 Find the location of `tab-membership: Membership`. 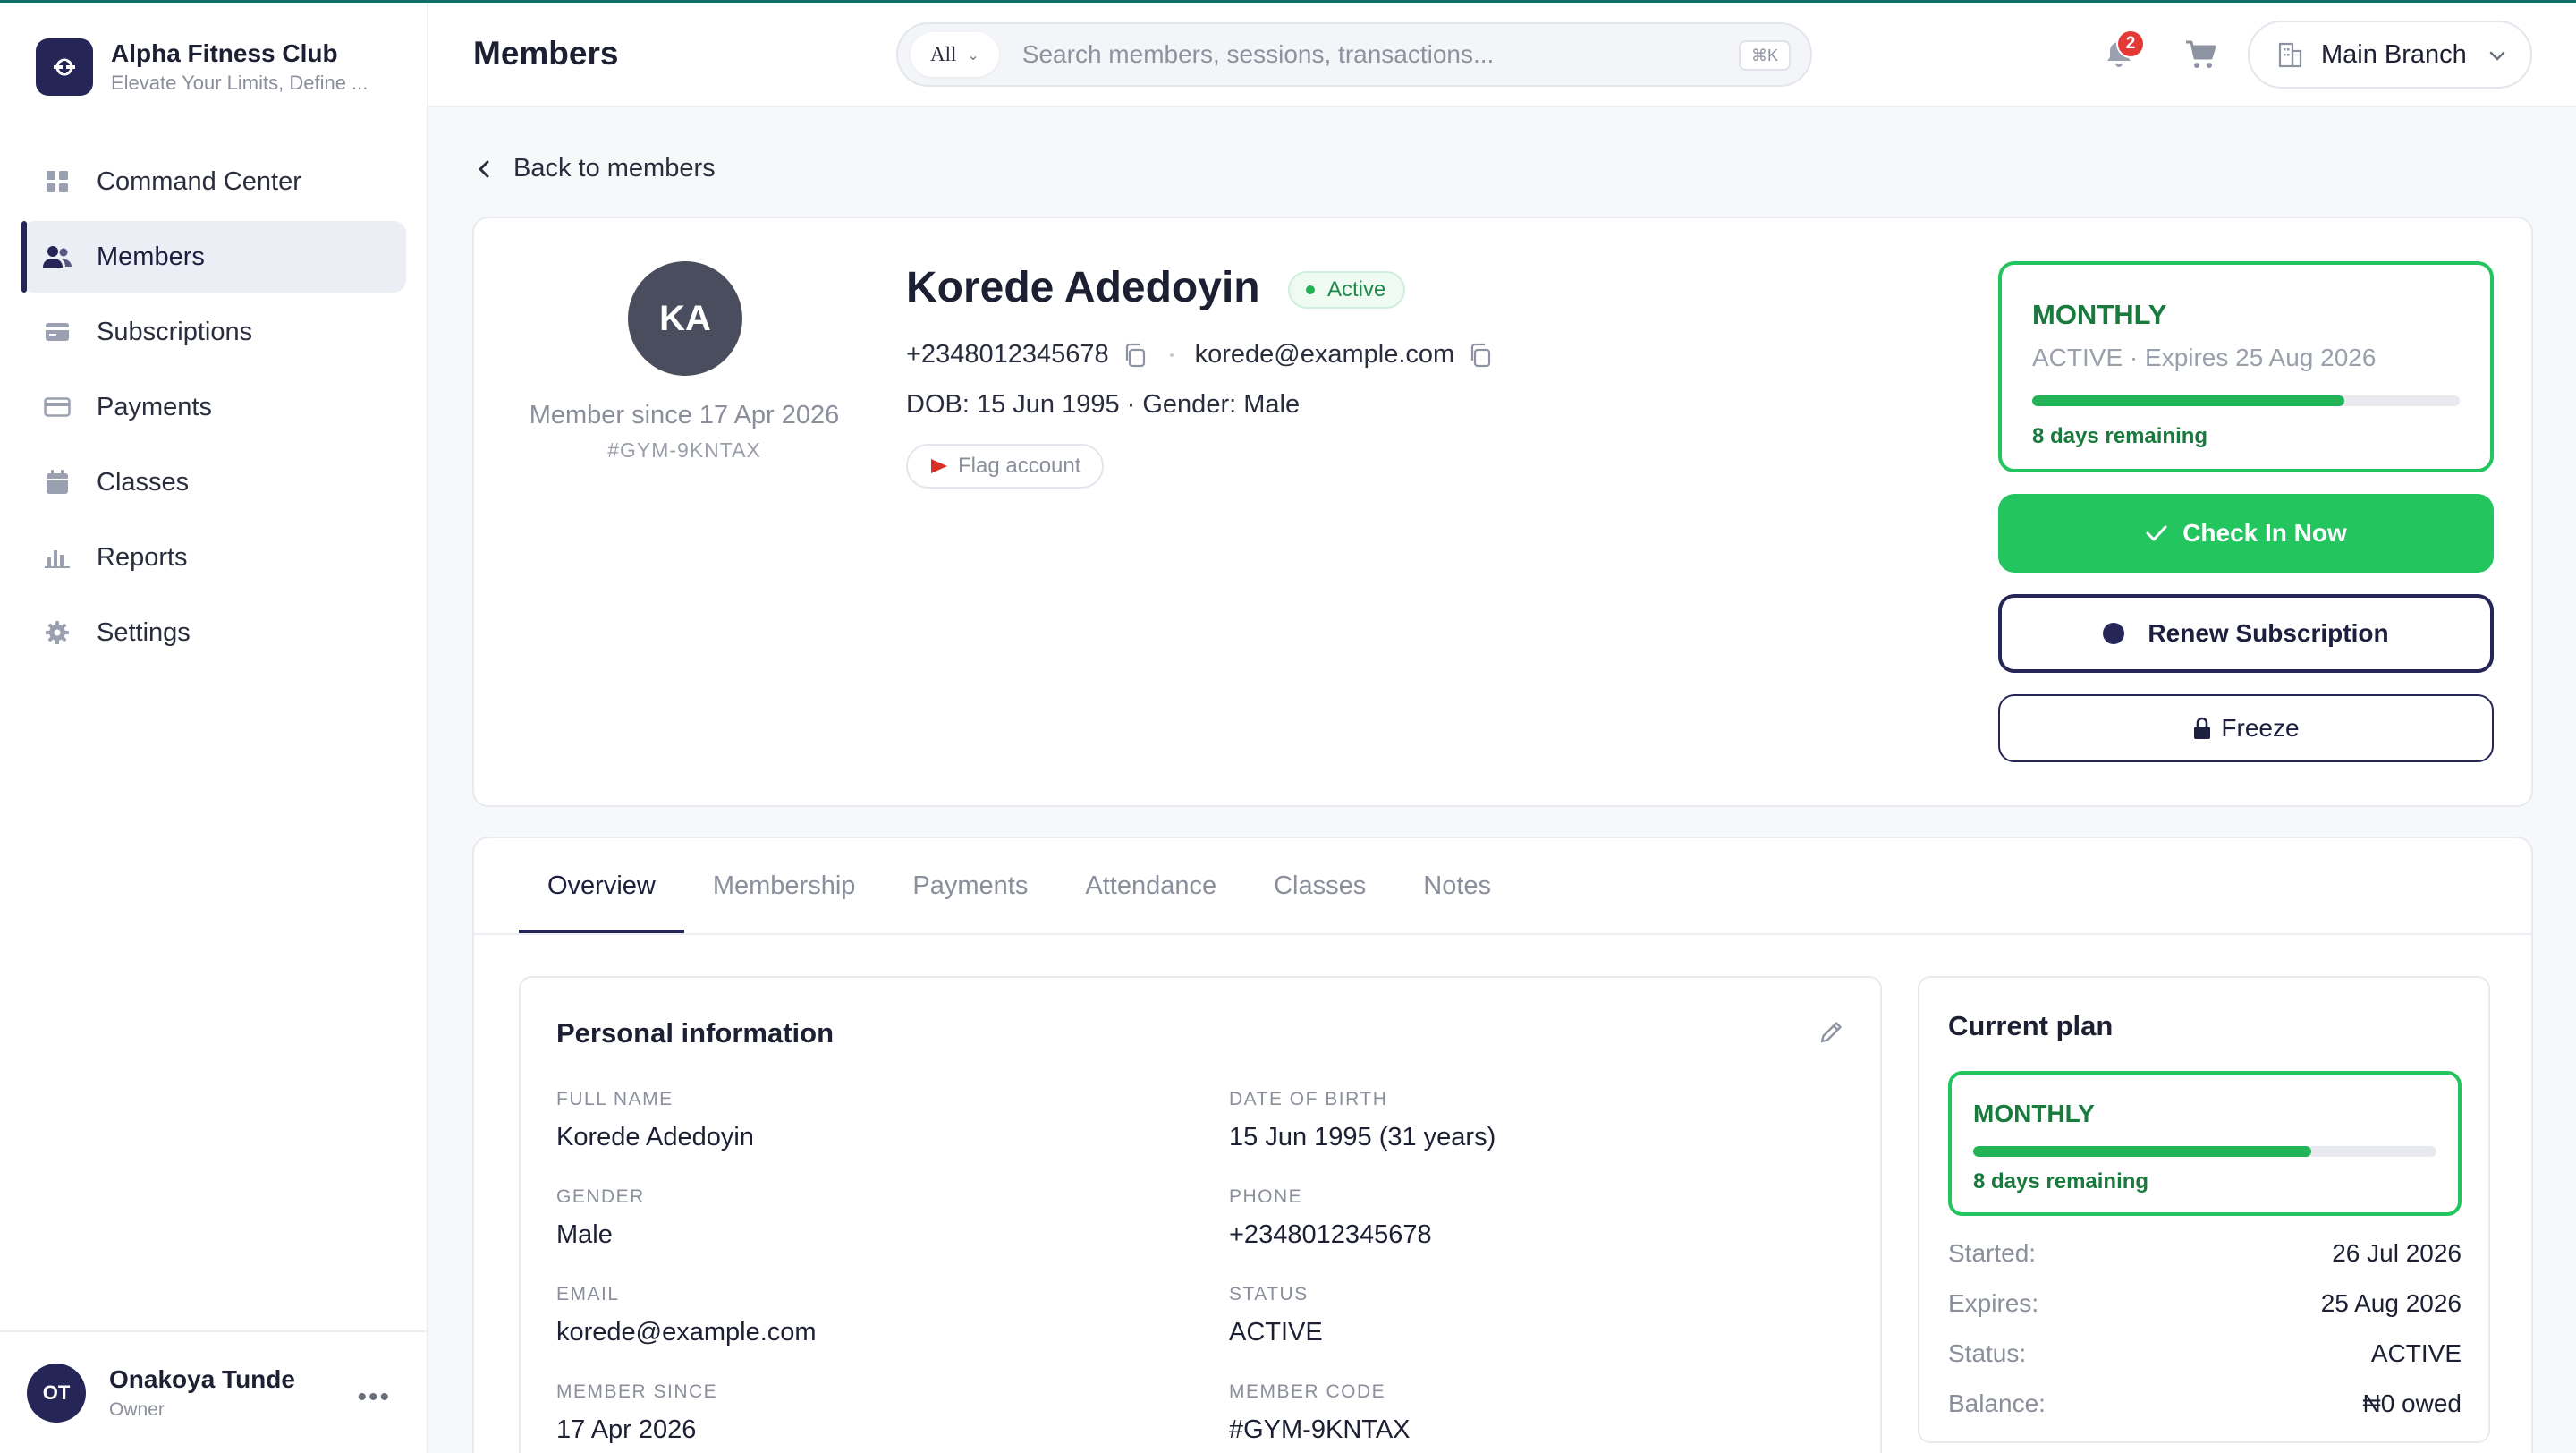

tab-membership: Membership is located at coordinates (784, 885).